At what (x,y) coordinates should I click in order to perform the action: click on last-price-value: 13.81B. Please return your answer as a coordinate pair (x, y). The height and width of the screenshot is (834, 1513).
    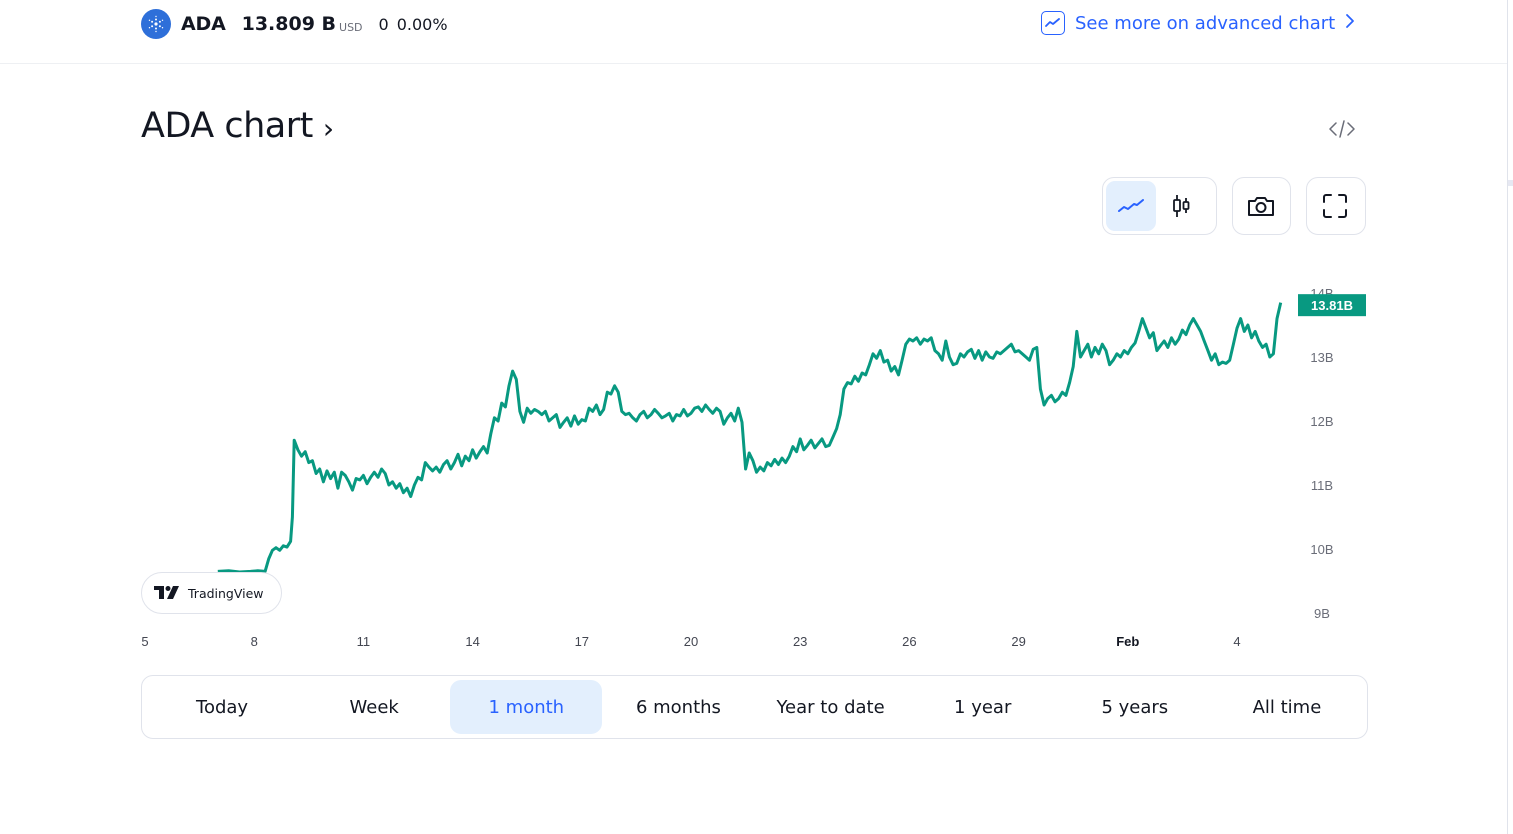
    Looking at the image, I should click on (1332, 305).